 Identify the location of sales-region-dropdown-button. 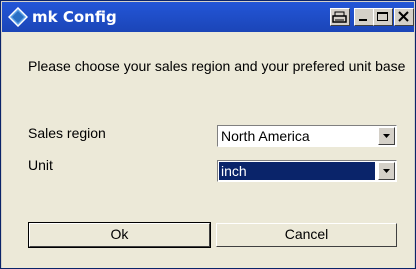
(386, 136).